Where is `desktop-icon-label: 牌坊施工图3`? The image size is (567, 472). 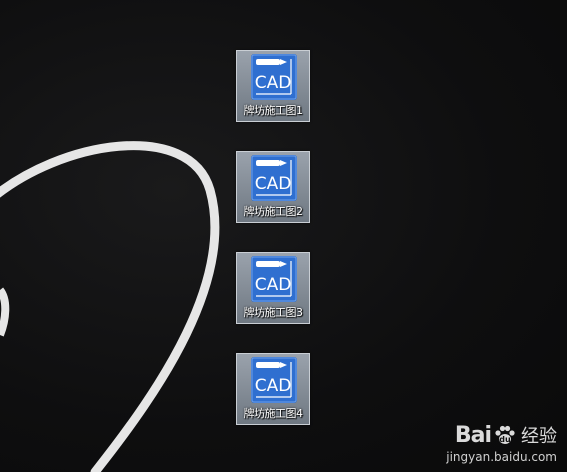 desktop-icon-label: 牌坊施工图3 is located at coordinates (273, 312).